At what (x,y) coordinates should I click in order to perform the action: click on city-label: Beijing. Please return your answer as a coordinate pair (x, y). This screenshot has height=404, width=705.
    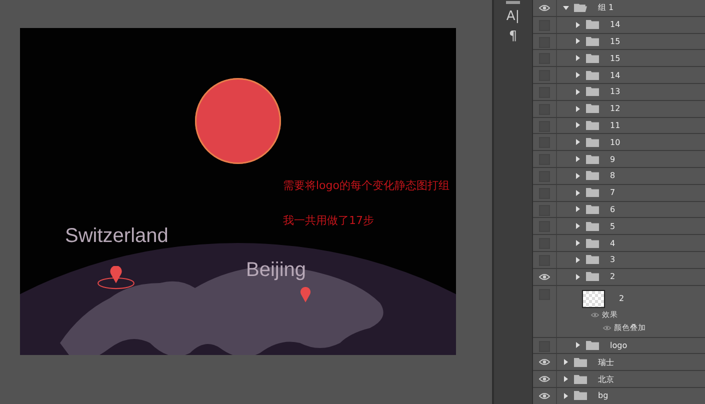
    Looking at the image, I should click on (276, 270).